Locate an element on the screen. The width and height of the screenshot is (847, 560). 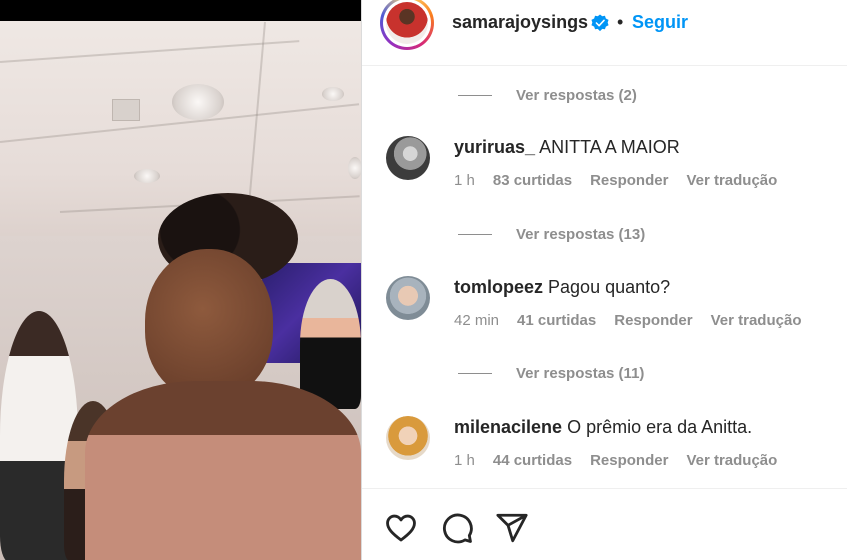
comment-meta: 1 h 44 curtidas Responder Ver tradução is located at coordinates (615, 460).